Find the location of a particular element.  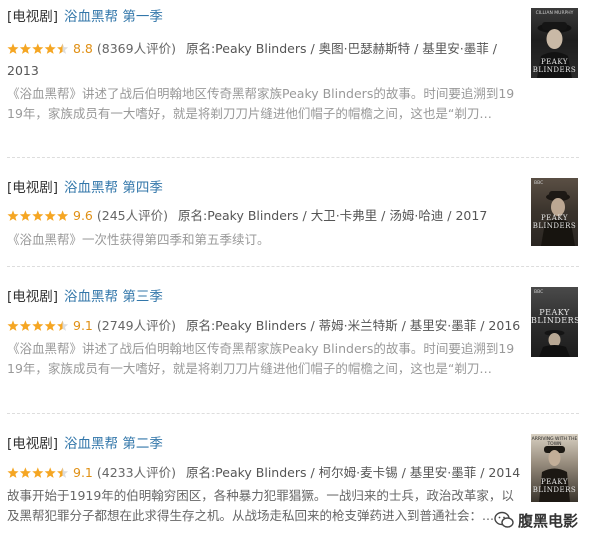

result-title-link: 浴血黑帮 第二季 is located at coordinates (113, 444).